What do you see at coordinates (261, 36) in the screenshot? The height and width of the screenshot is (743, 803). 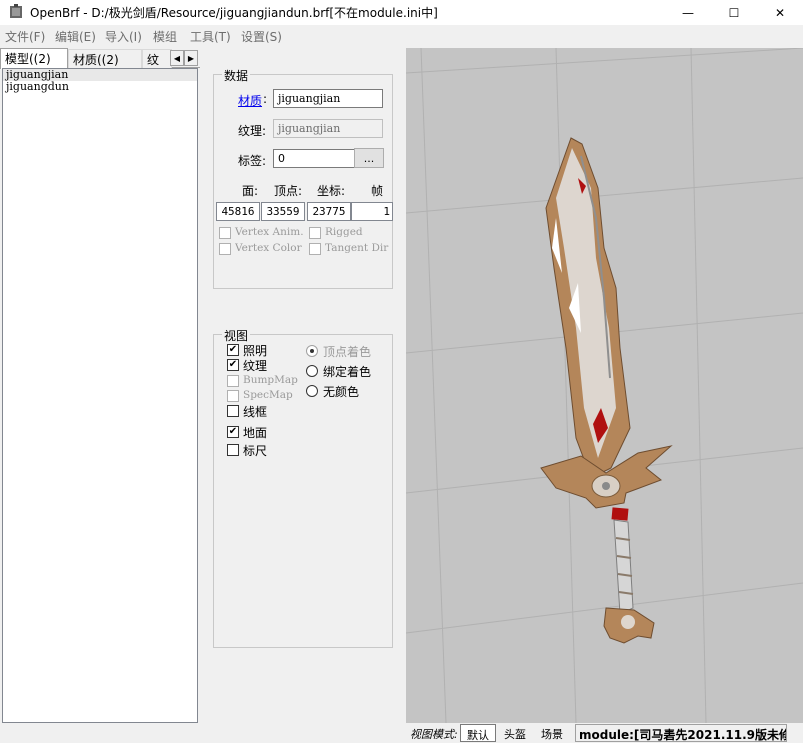 I see `menu-settings: 设置(S)` at bounding box center [261, 36].